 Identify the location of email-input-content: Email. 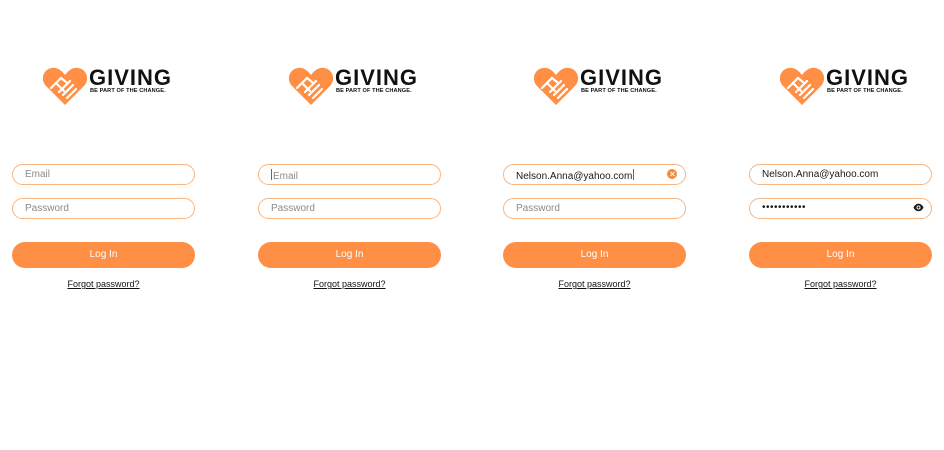
(284, 176).